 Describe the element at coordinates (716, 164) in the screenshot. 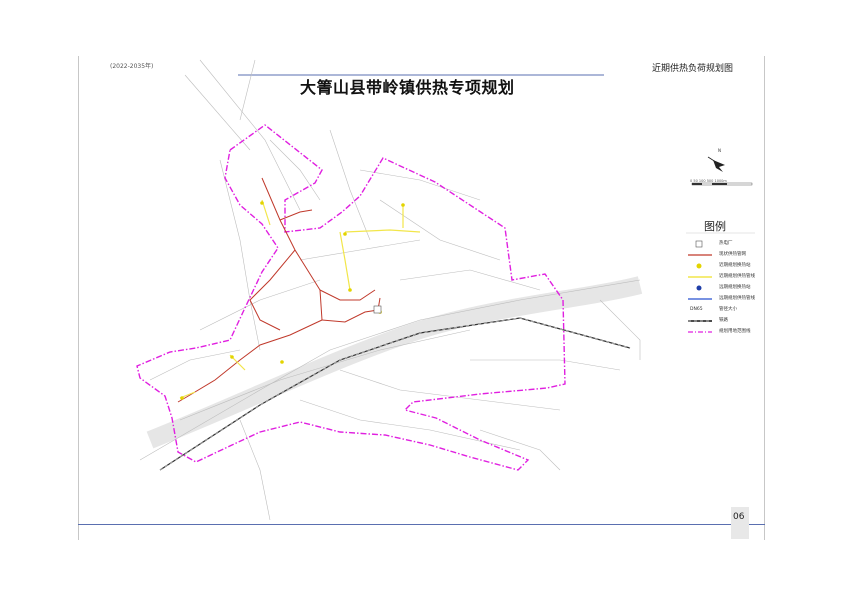

I see `north-arrow-icon` at that location.